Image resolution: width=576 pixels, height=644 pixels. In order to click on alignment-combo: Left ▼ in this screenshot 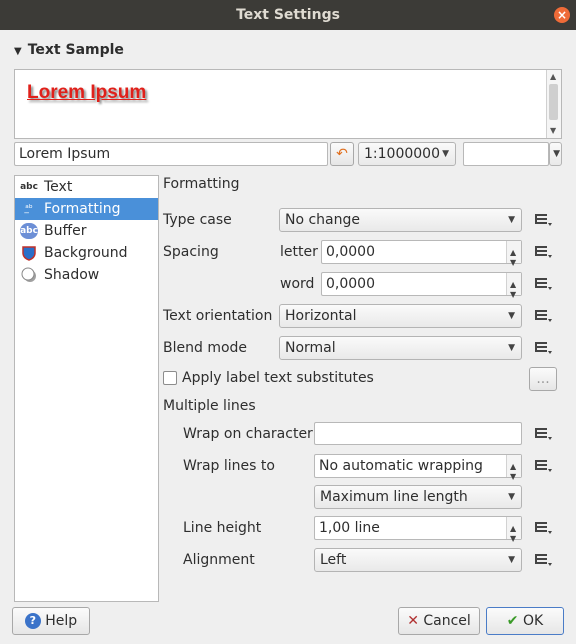, I will do `click(418, 560)`.